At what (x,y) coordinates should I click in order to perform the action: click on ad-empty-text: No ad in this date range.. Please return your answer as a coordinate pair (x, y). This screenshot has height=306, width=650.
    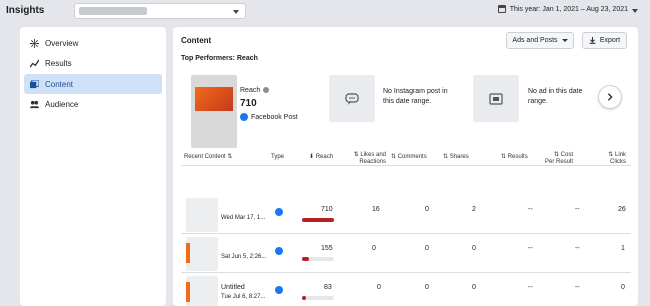
    Looking at the image, I should click on (555, 96).